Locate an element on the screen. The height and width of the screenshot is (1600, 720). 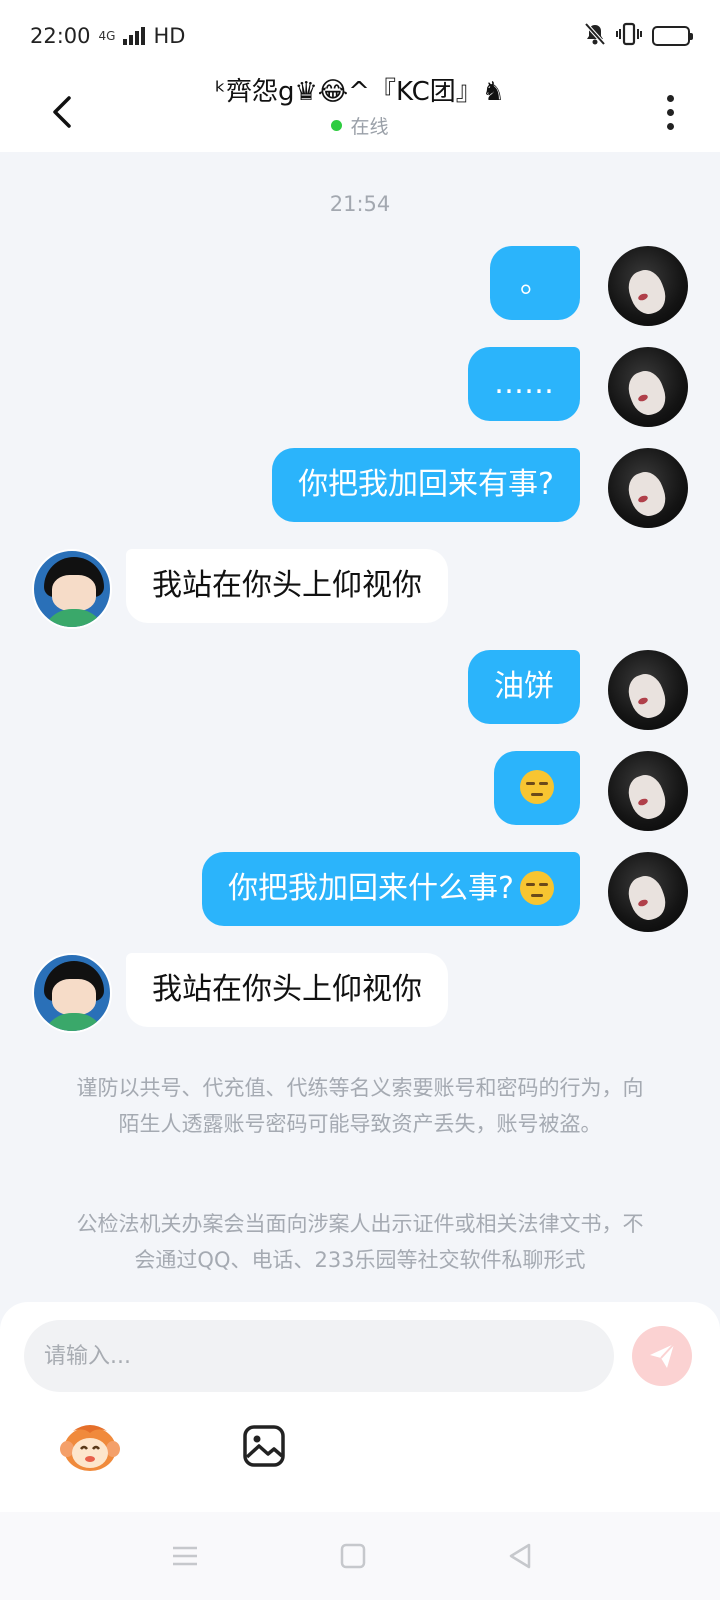
triangle-back-icon is located at coordinates (520, 1556).